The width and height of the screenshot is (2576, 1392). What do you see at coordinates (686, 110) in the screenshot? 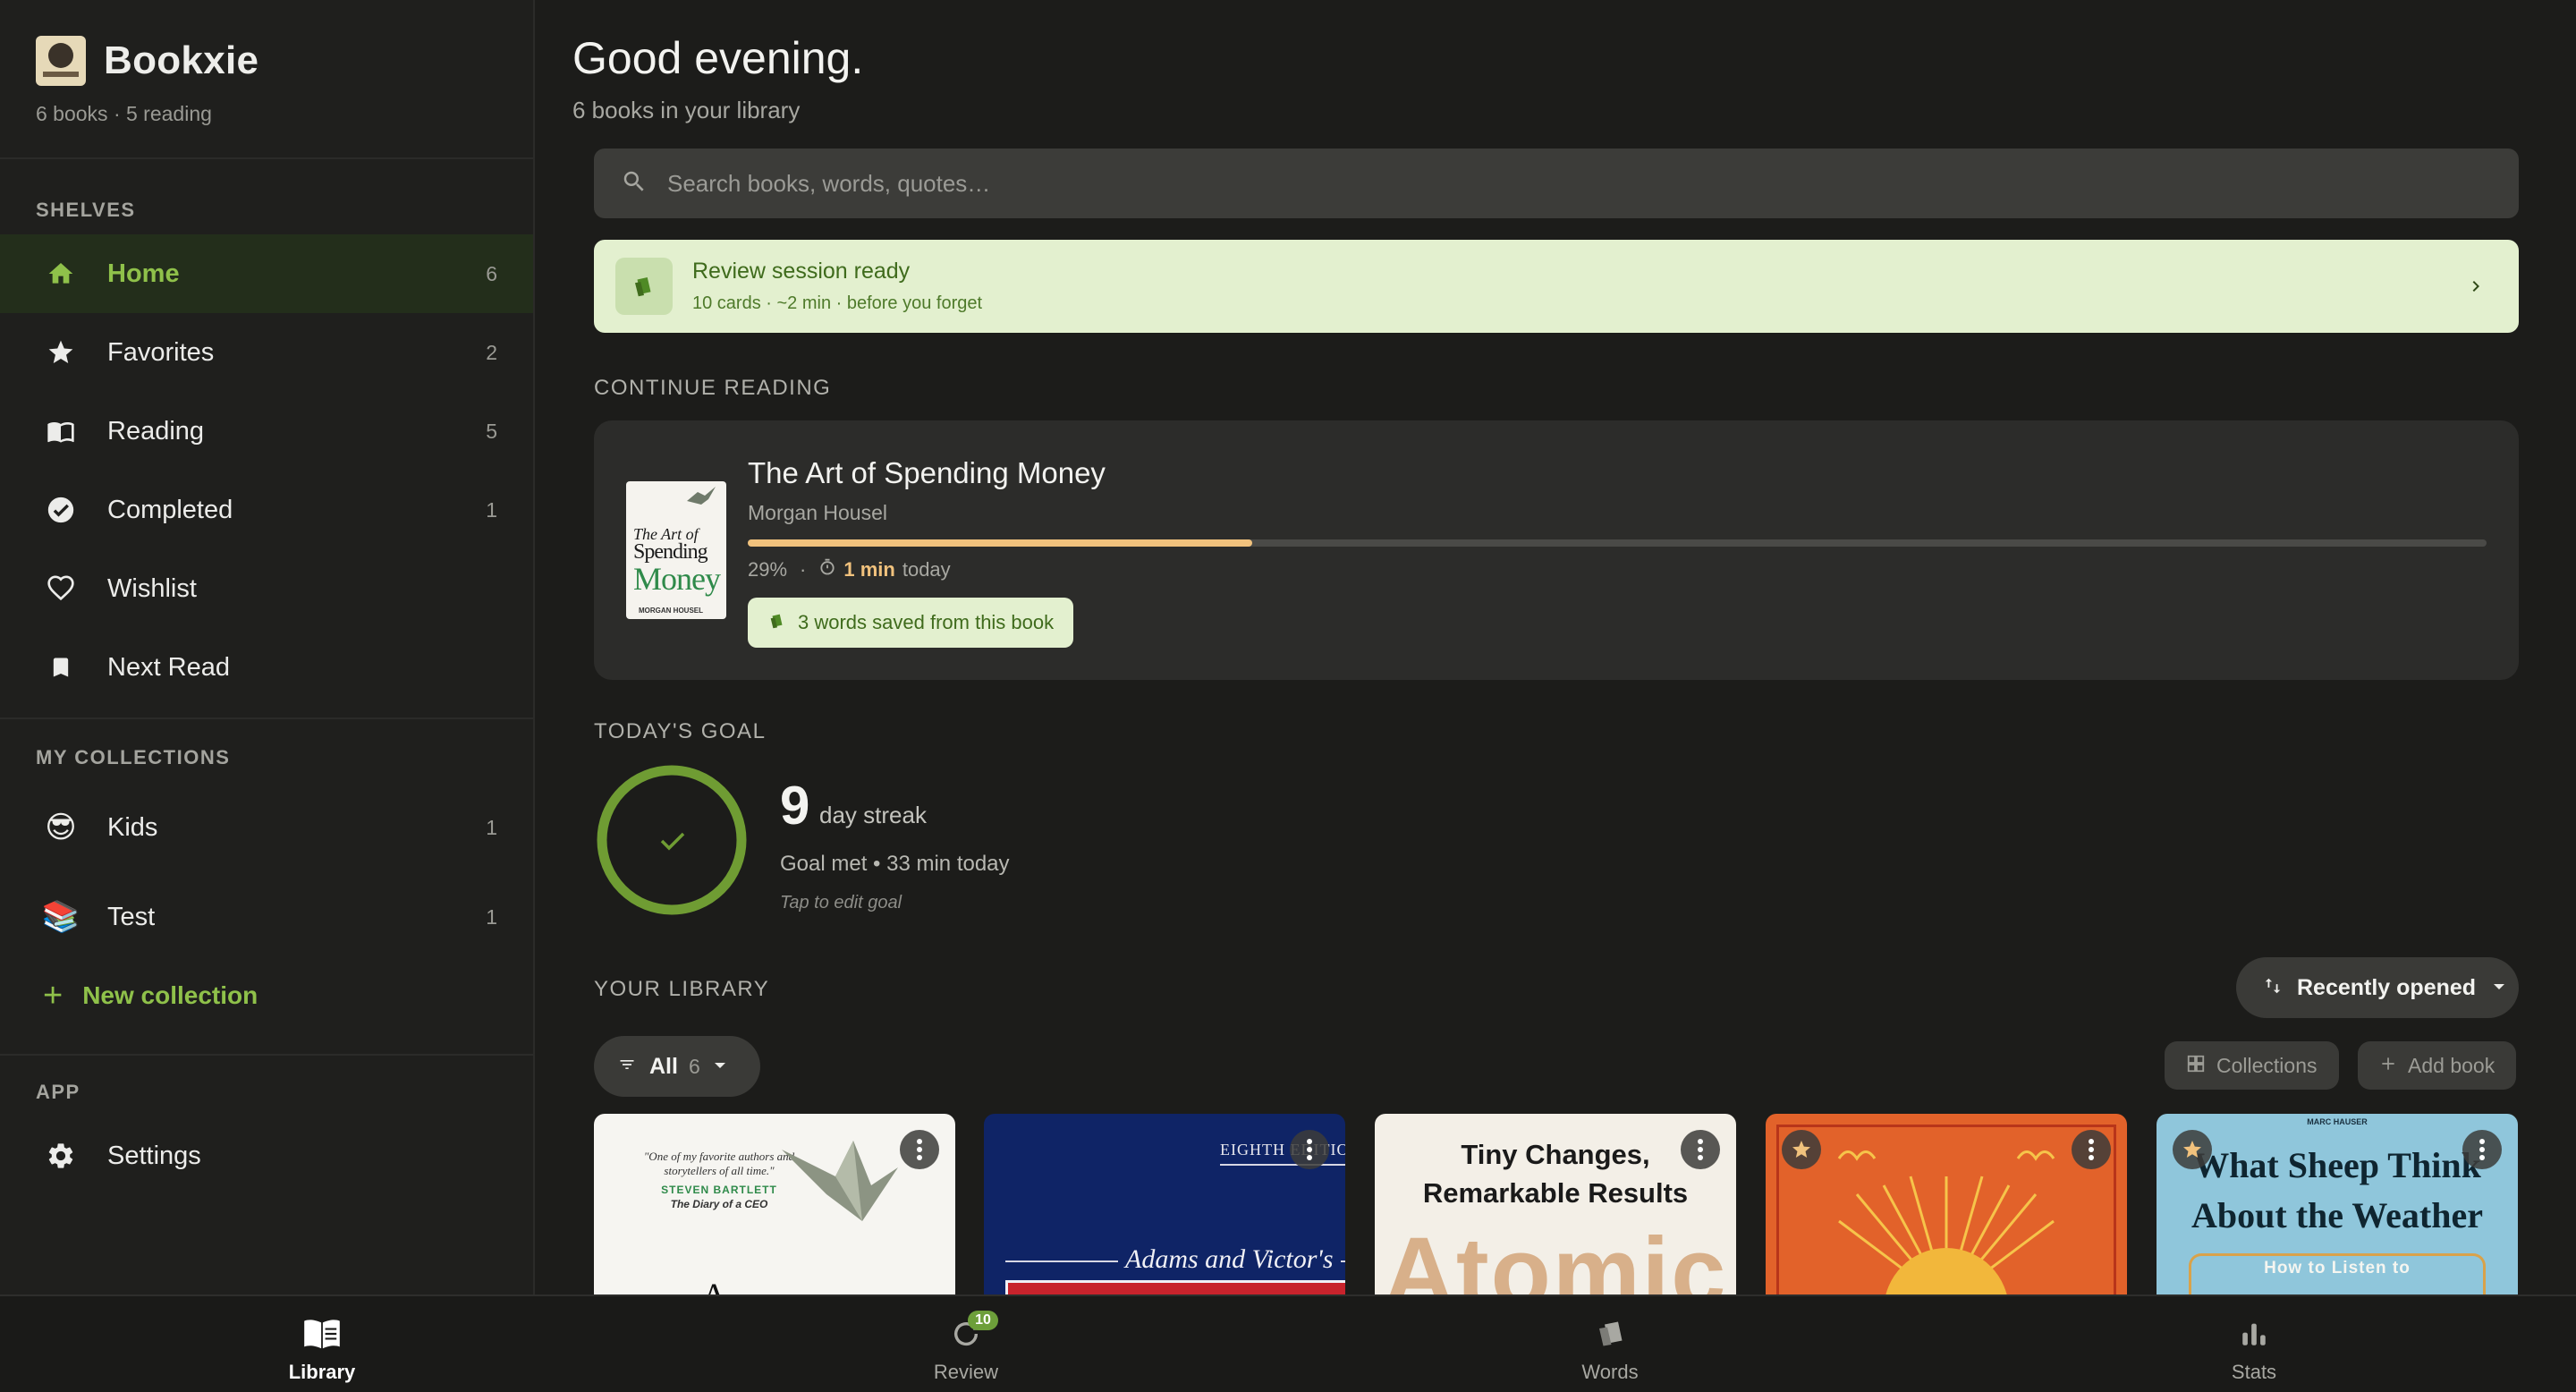
I see `library-count: 6 books in your library` at bounding box center [686, 110].